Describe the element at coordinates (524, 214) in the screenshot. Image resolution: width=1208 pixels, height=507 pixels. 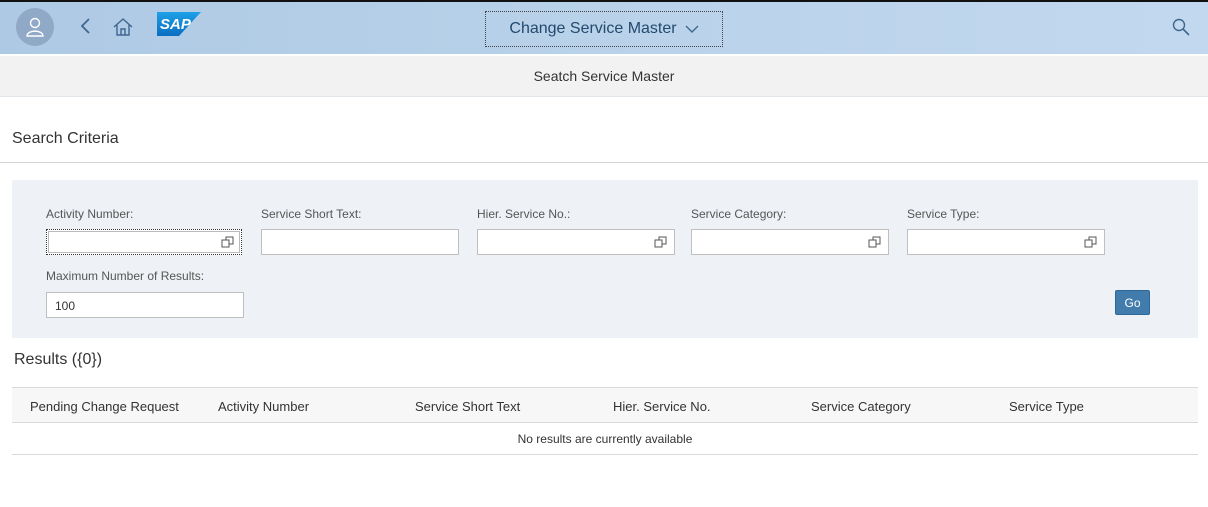
I see `hier-service-no-label: Hier. Service No.:` at that location.